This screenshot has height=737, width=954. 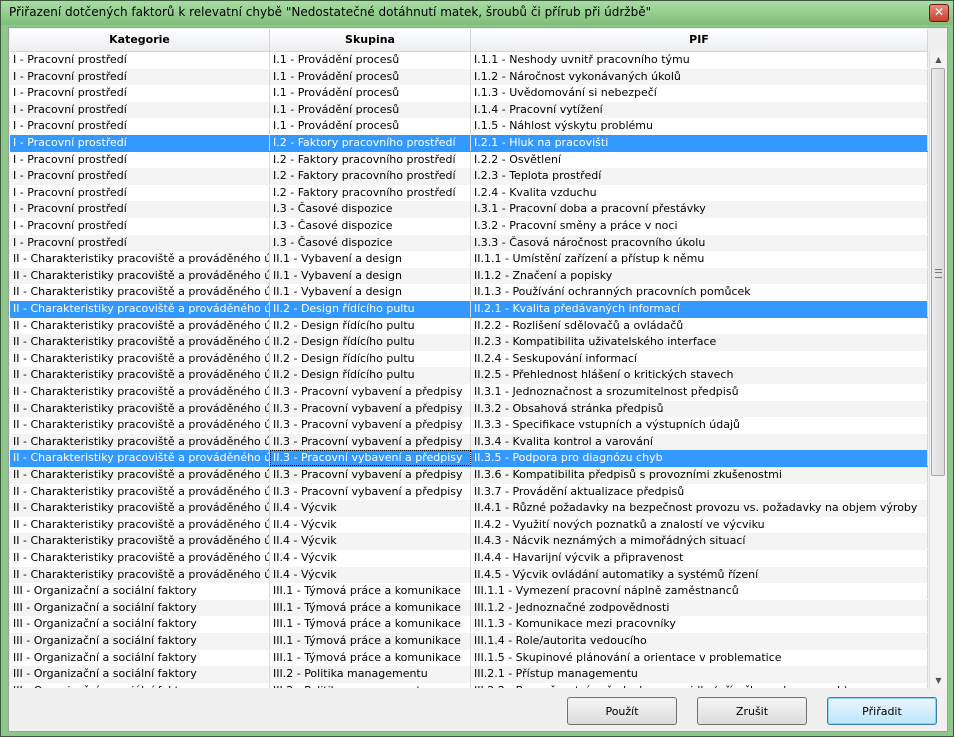 What do you see at coordinates (140, 40) in the screenshot?
I see `column-header-kategorie: Kategorie` at bounding box center [140, 40].